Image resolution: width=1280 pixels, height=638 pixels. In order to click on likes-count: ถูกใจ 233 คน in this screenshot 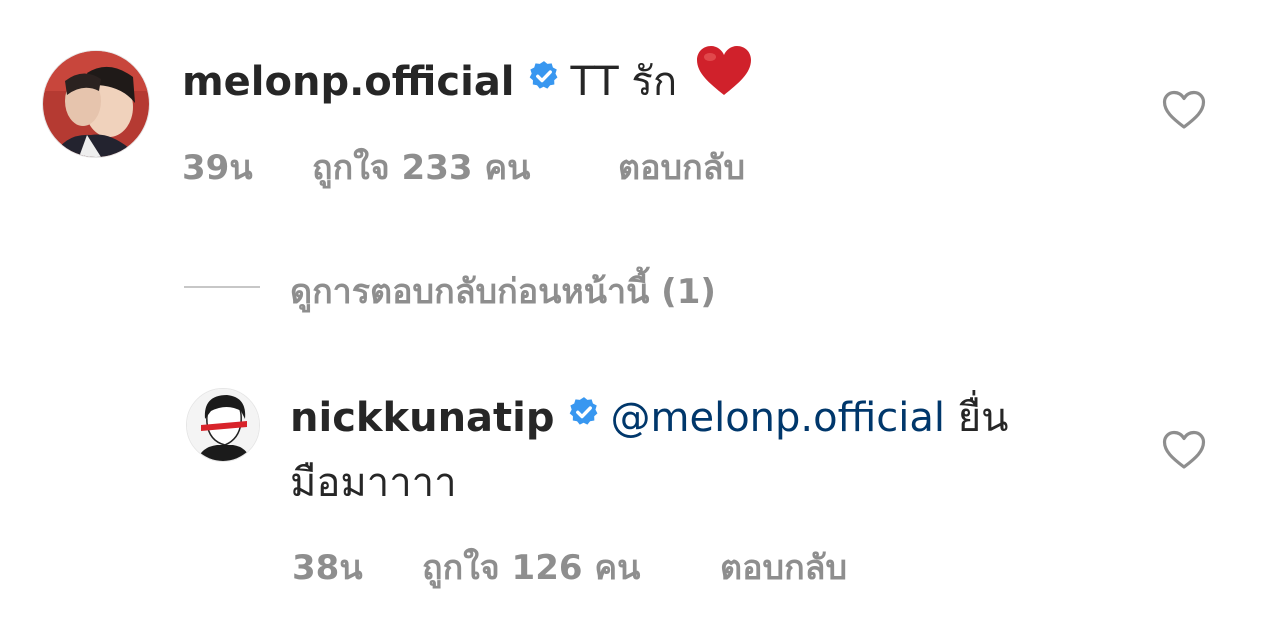, I will do `click(421, 167)`.